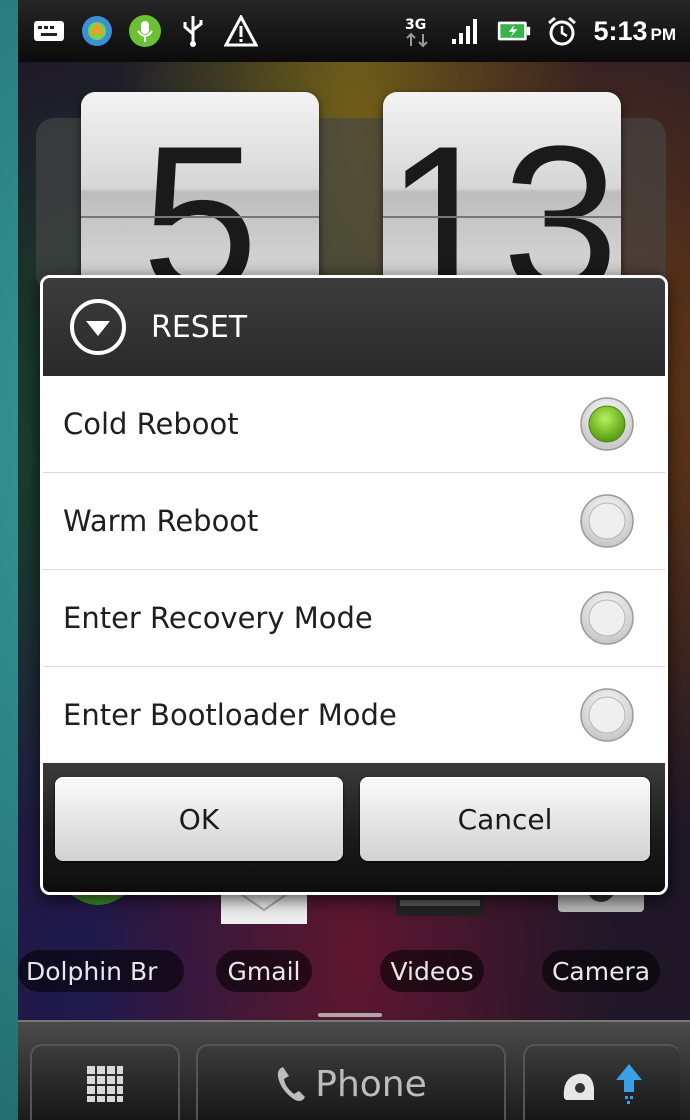 This screenshot has width=690, height=1120. What do you see at coordinates (199, 819) in the screenshot?
I see `ok-button: OK` at bounding box center [199, 819].